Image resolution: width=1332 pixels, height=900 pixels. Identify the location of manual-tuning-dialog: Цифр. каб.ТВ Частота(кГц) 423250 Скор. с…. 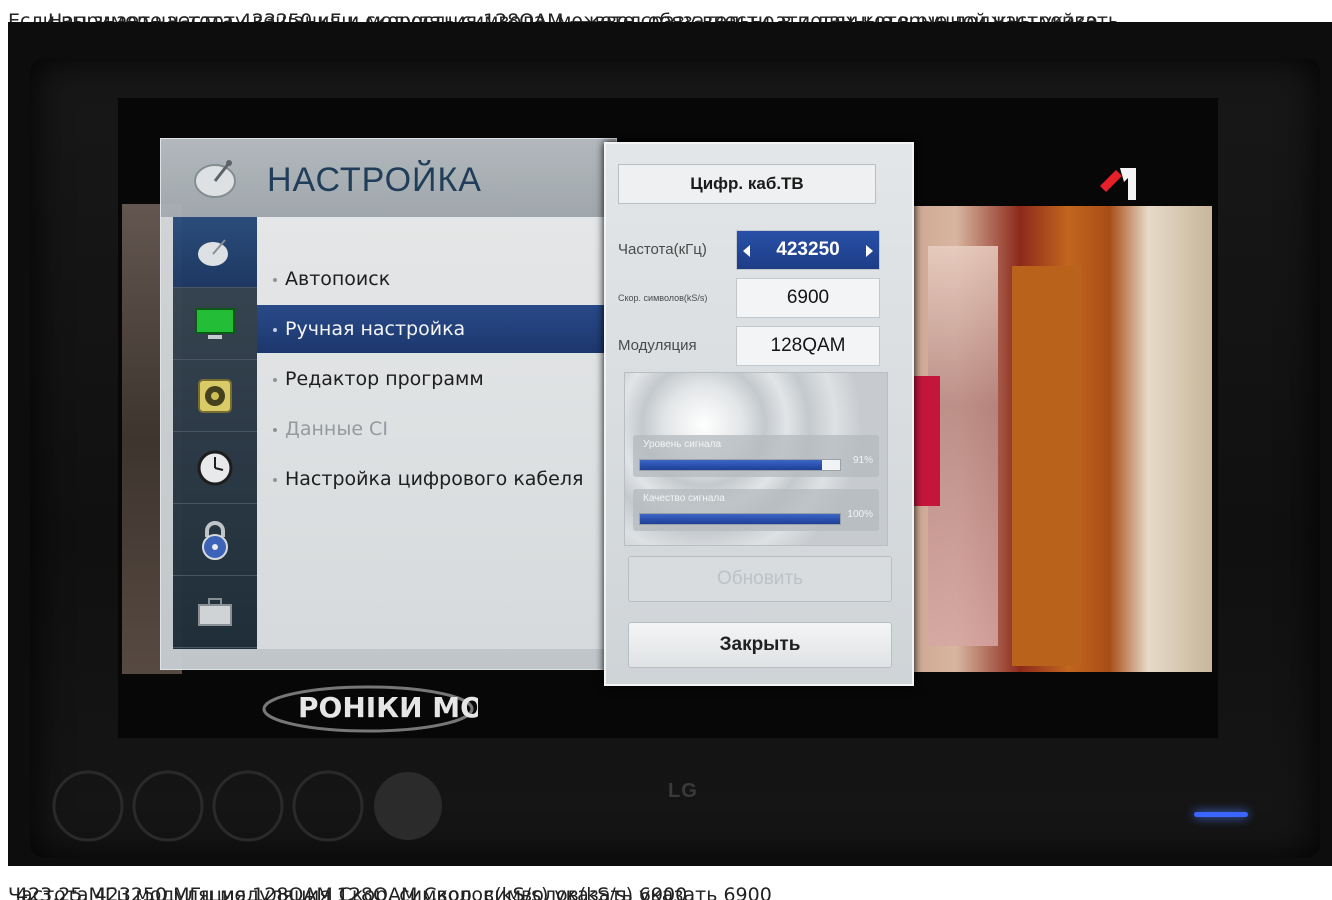
(759, 414).